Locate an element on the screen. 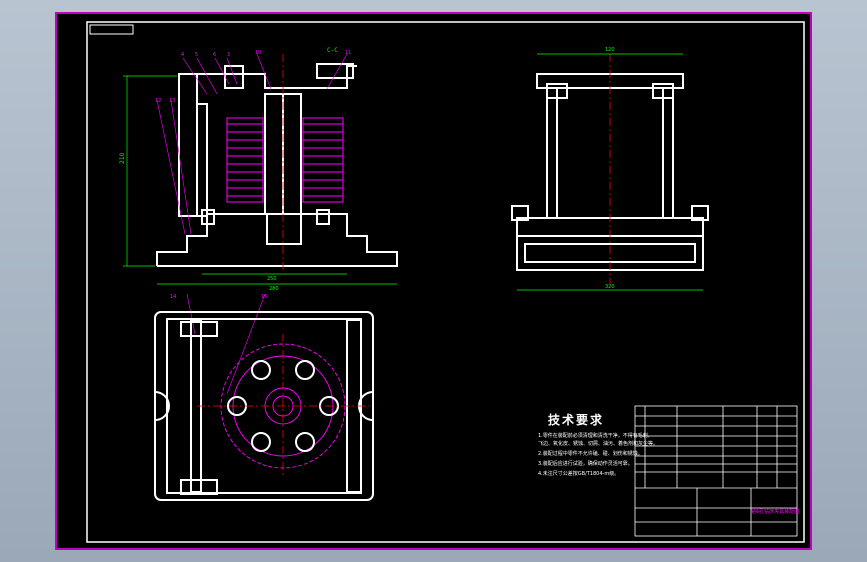 This screenshot has height=562, width=867. dim-side-base: 320 is located at coordinates (610, 287).